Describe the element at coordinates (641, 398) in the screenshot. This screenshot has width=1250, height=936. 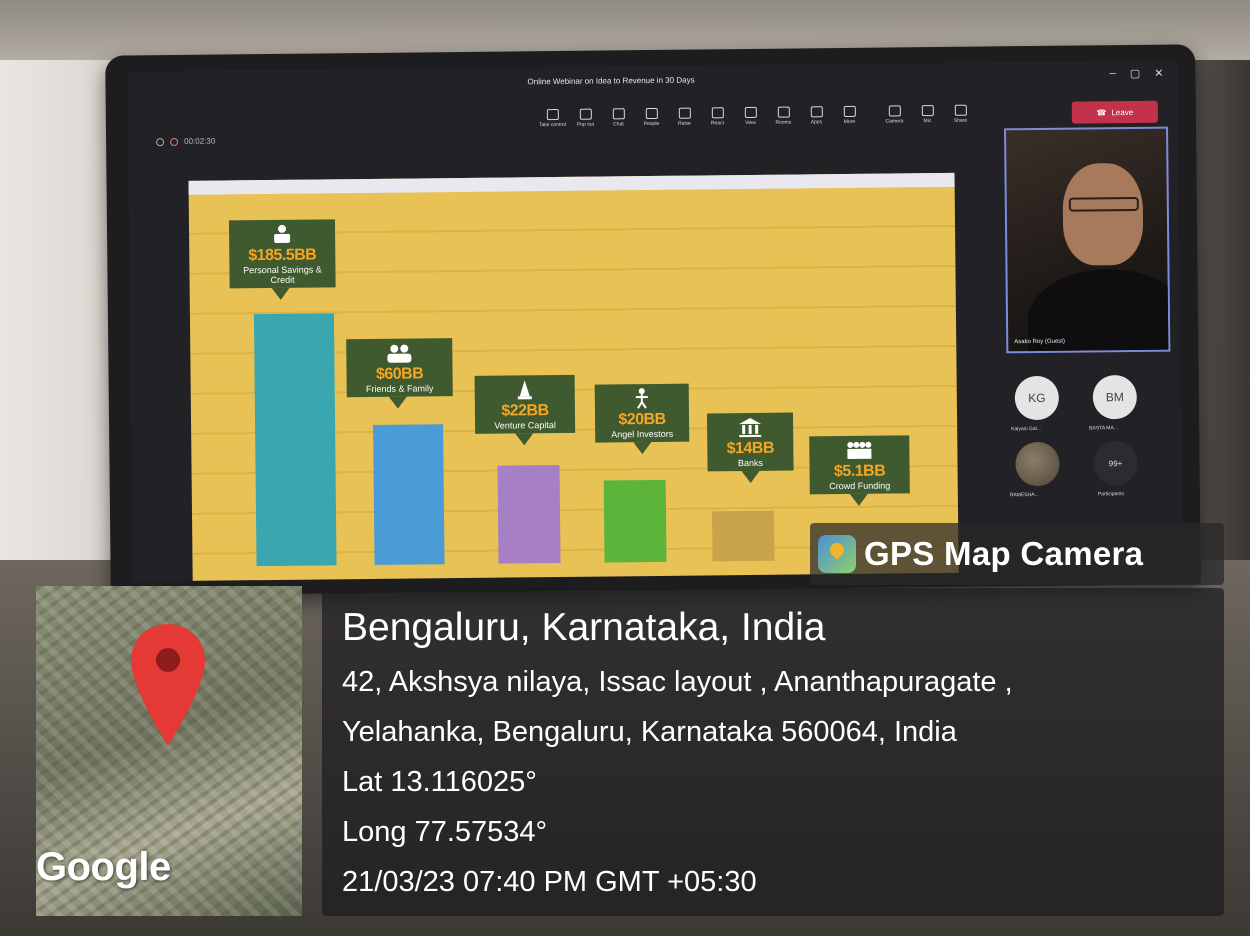
I see `angel-investor-icon` at that location.